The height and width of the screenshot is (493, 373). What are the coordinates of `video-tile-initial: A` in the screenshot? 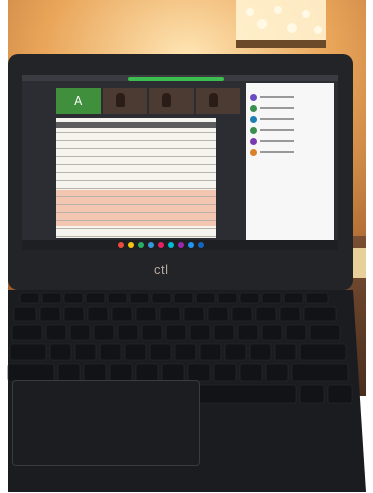 It's located at (78, 101).